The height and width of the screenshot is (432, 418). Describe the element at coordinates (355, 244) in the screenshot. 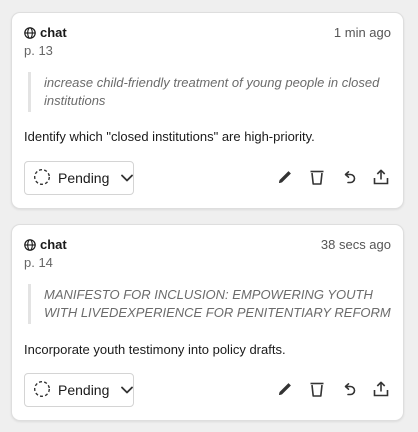

I see `timestamp: 38 secs ago` at that location.